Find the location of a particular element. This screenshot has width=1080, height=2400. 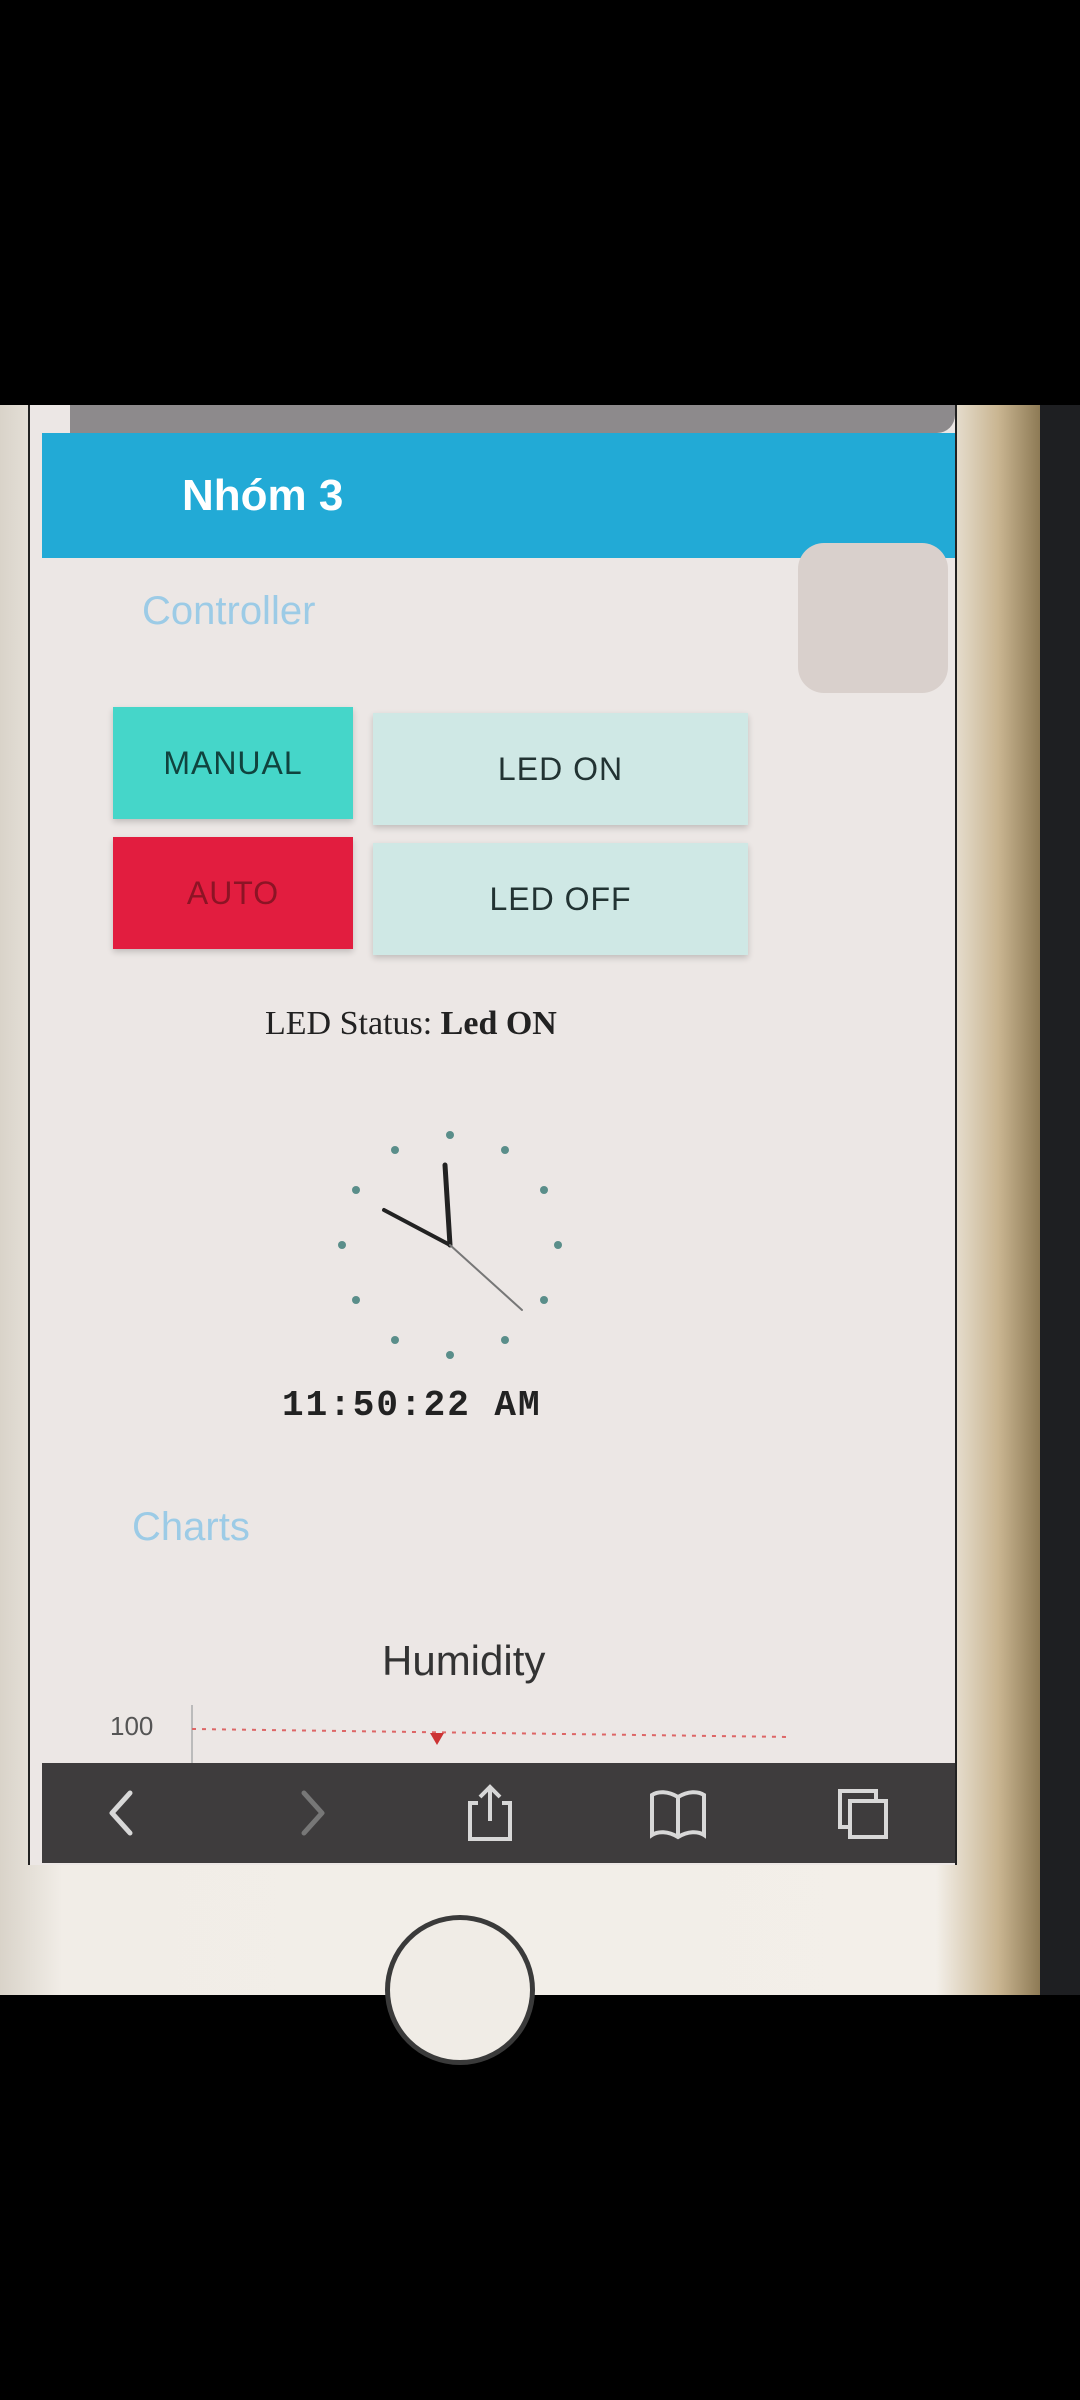

share-icon is located at coordinates (490, 1812).